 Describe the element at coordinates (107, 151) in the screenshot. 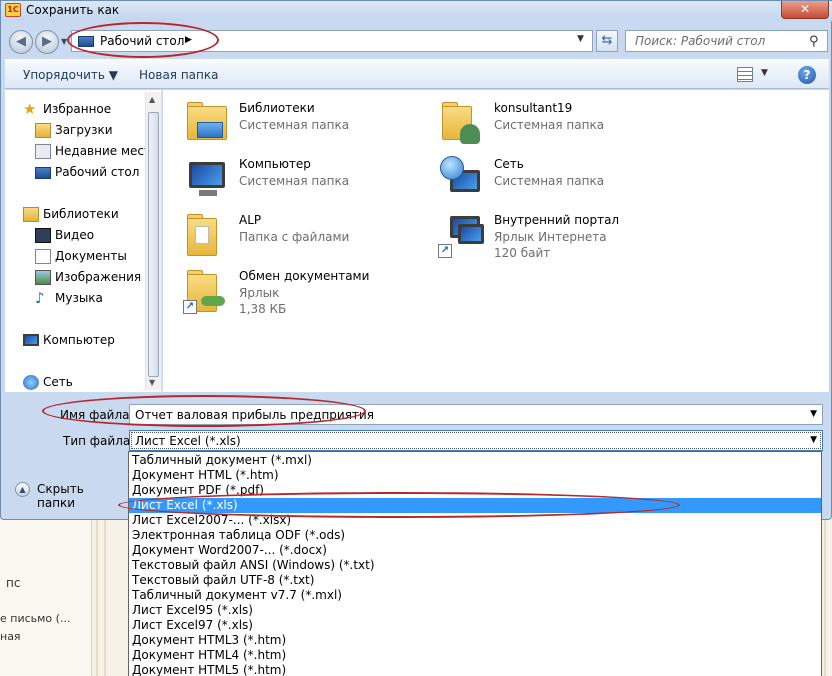

I see `nav-recent-label: Недавние места` at that location.